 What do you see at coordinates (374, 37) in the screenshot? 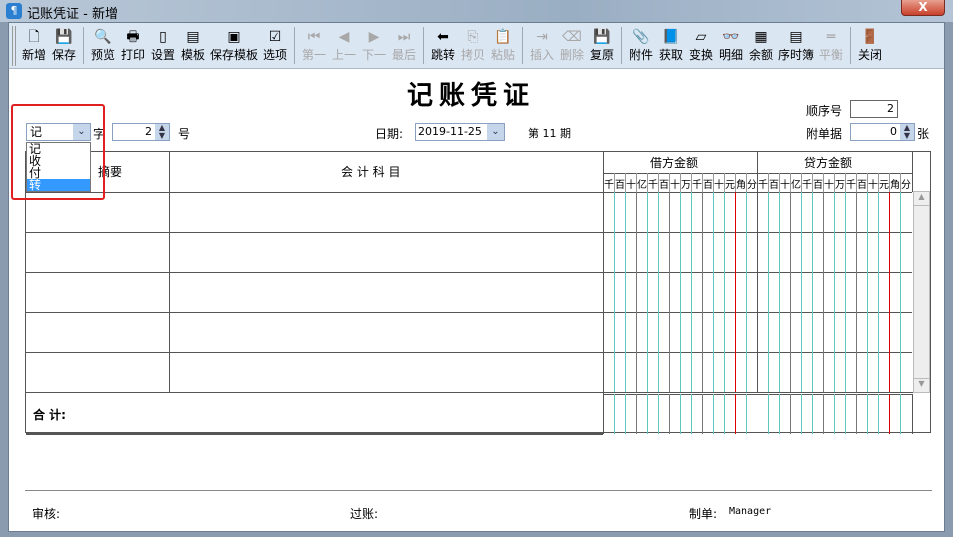
I see `next-icon: ▶` at bounding box center [374, 37].